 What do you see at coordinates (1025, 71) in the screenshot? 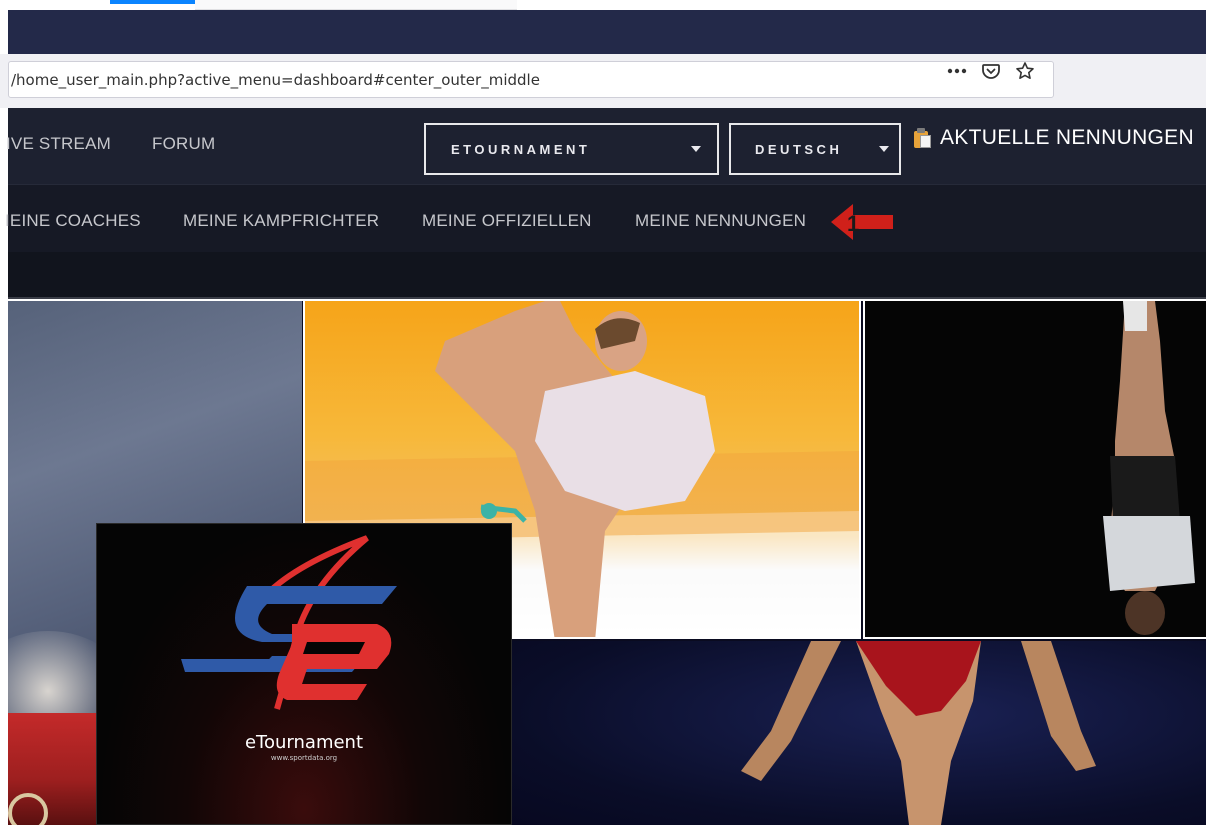
I see `bookmark-star-icon` at bounding box center [1025, 71].